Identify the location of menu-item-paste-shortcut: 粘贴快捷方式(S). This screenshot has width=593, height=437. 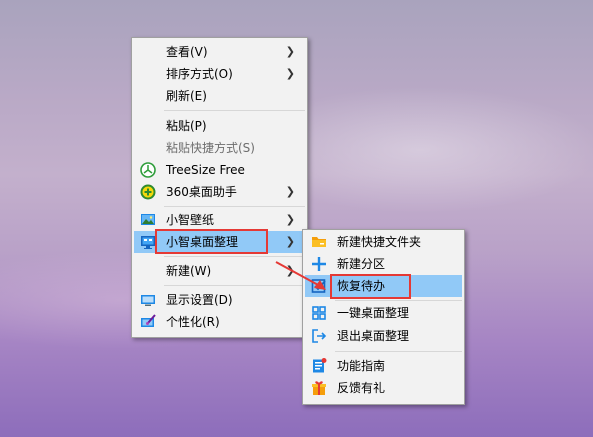
(219, 148).